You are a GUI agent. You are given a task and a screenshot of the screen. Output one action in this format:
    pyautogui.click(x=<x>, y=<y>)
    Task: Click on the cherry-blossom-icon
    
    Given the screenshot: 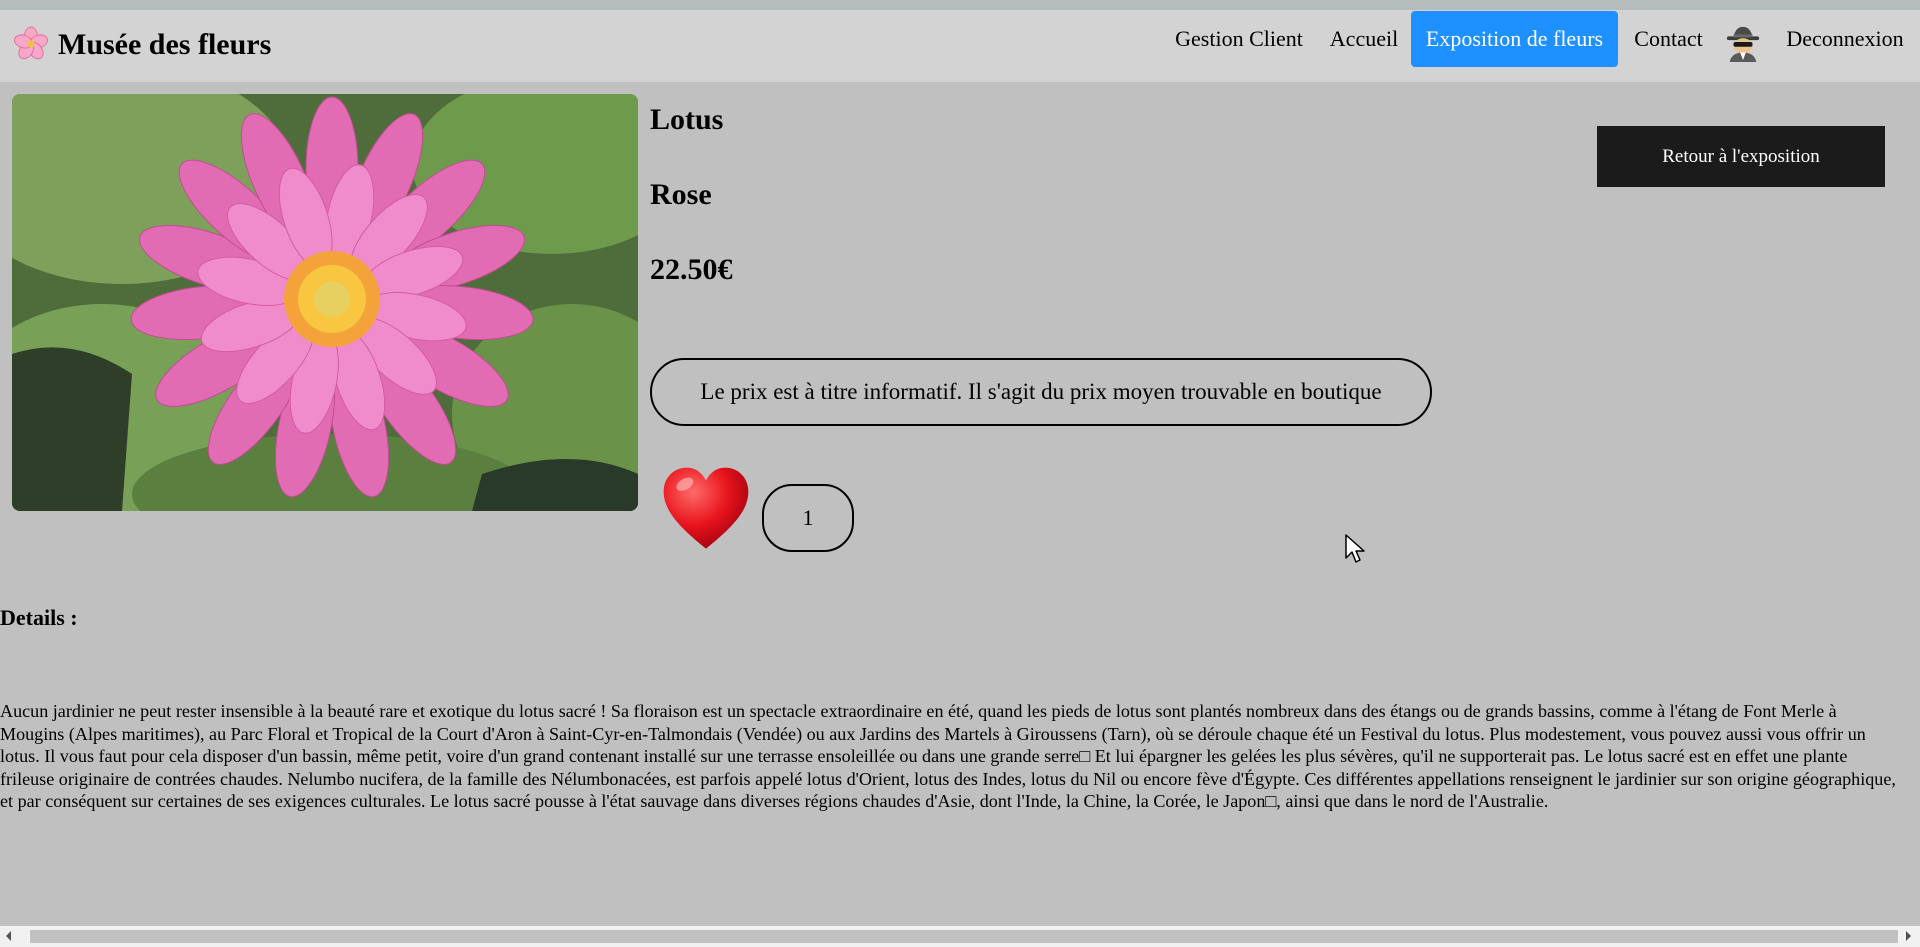 What is the action you would take?
    pyautogui.click(x=31, y=43)
    